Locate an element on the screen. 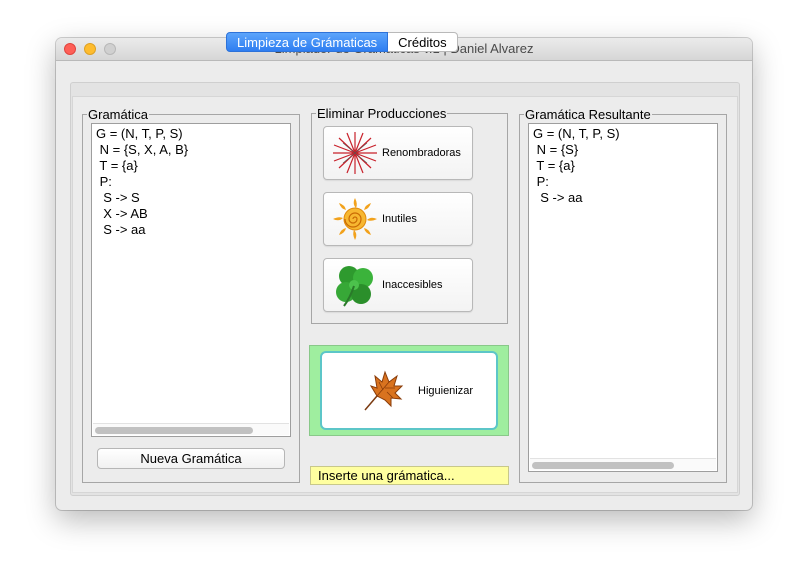 This screenshot has width=808, height=585. result-line: T = {a} is located at coordinates (554, 165).